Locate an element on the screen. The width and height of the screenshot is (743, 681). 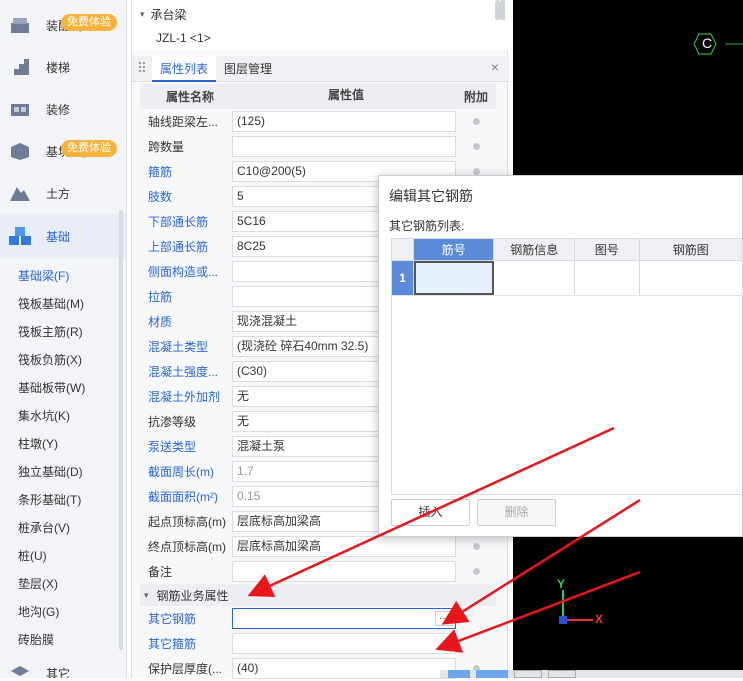
property-value: 8C25 is located at coordinates (251, 246).